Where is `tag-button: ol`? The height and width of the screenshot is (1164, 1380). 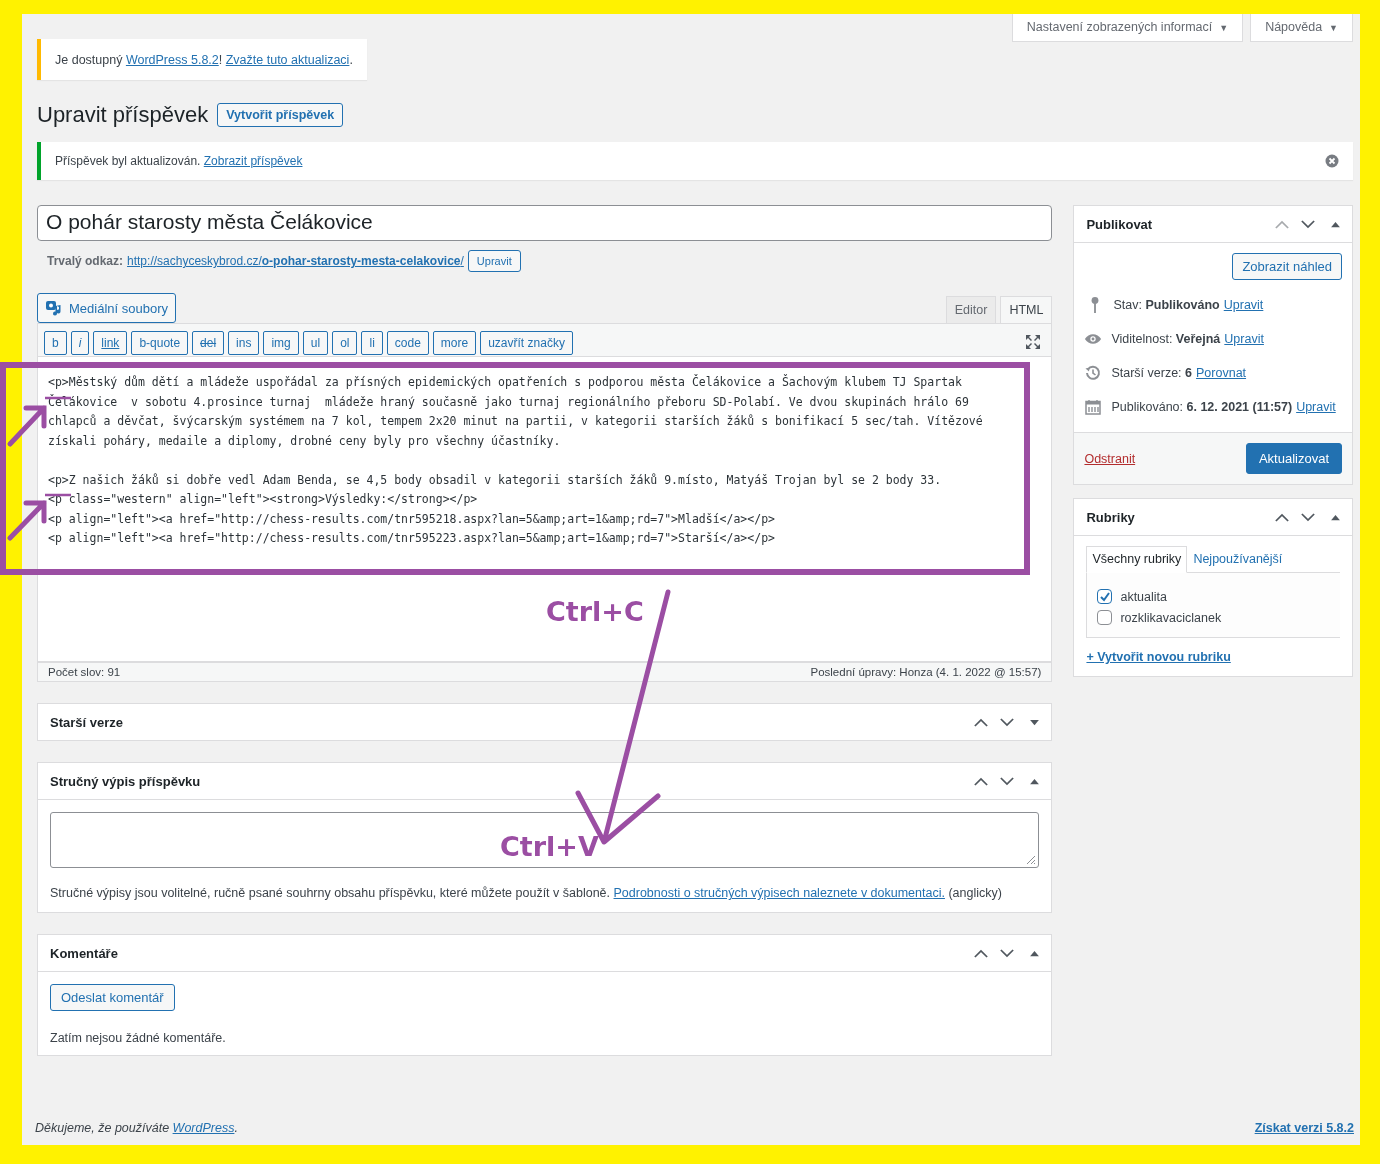 tag-button: ol is located at coordinates (345, 343).